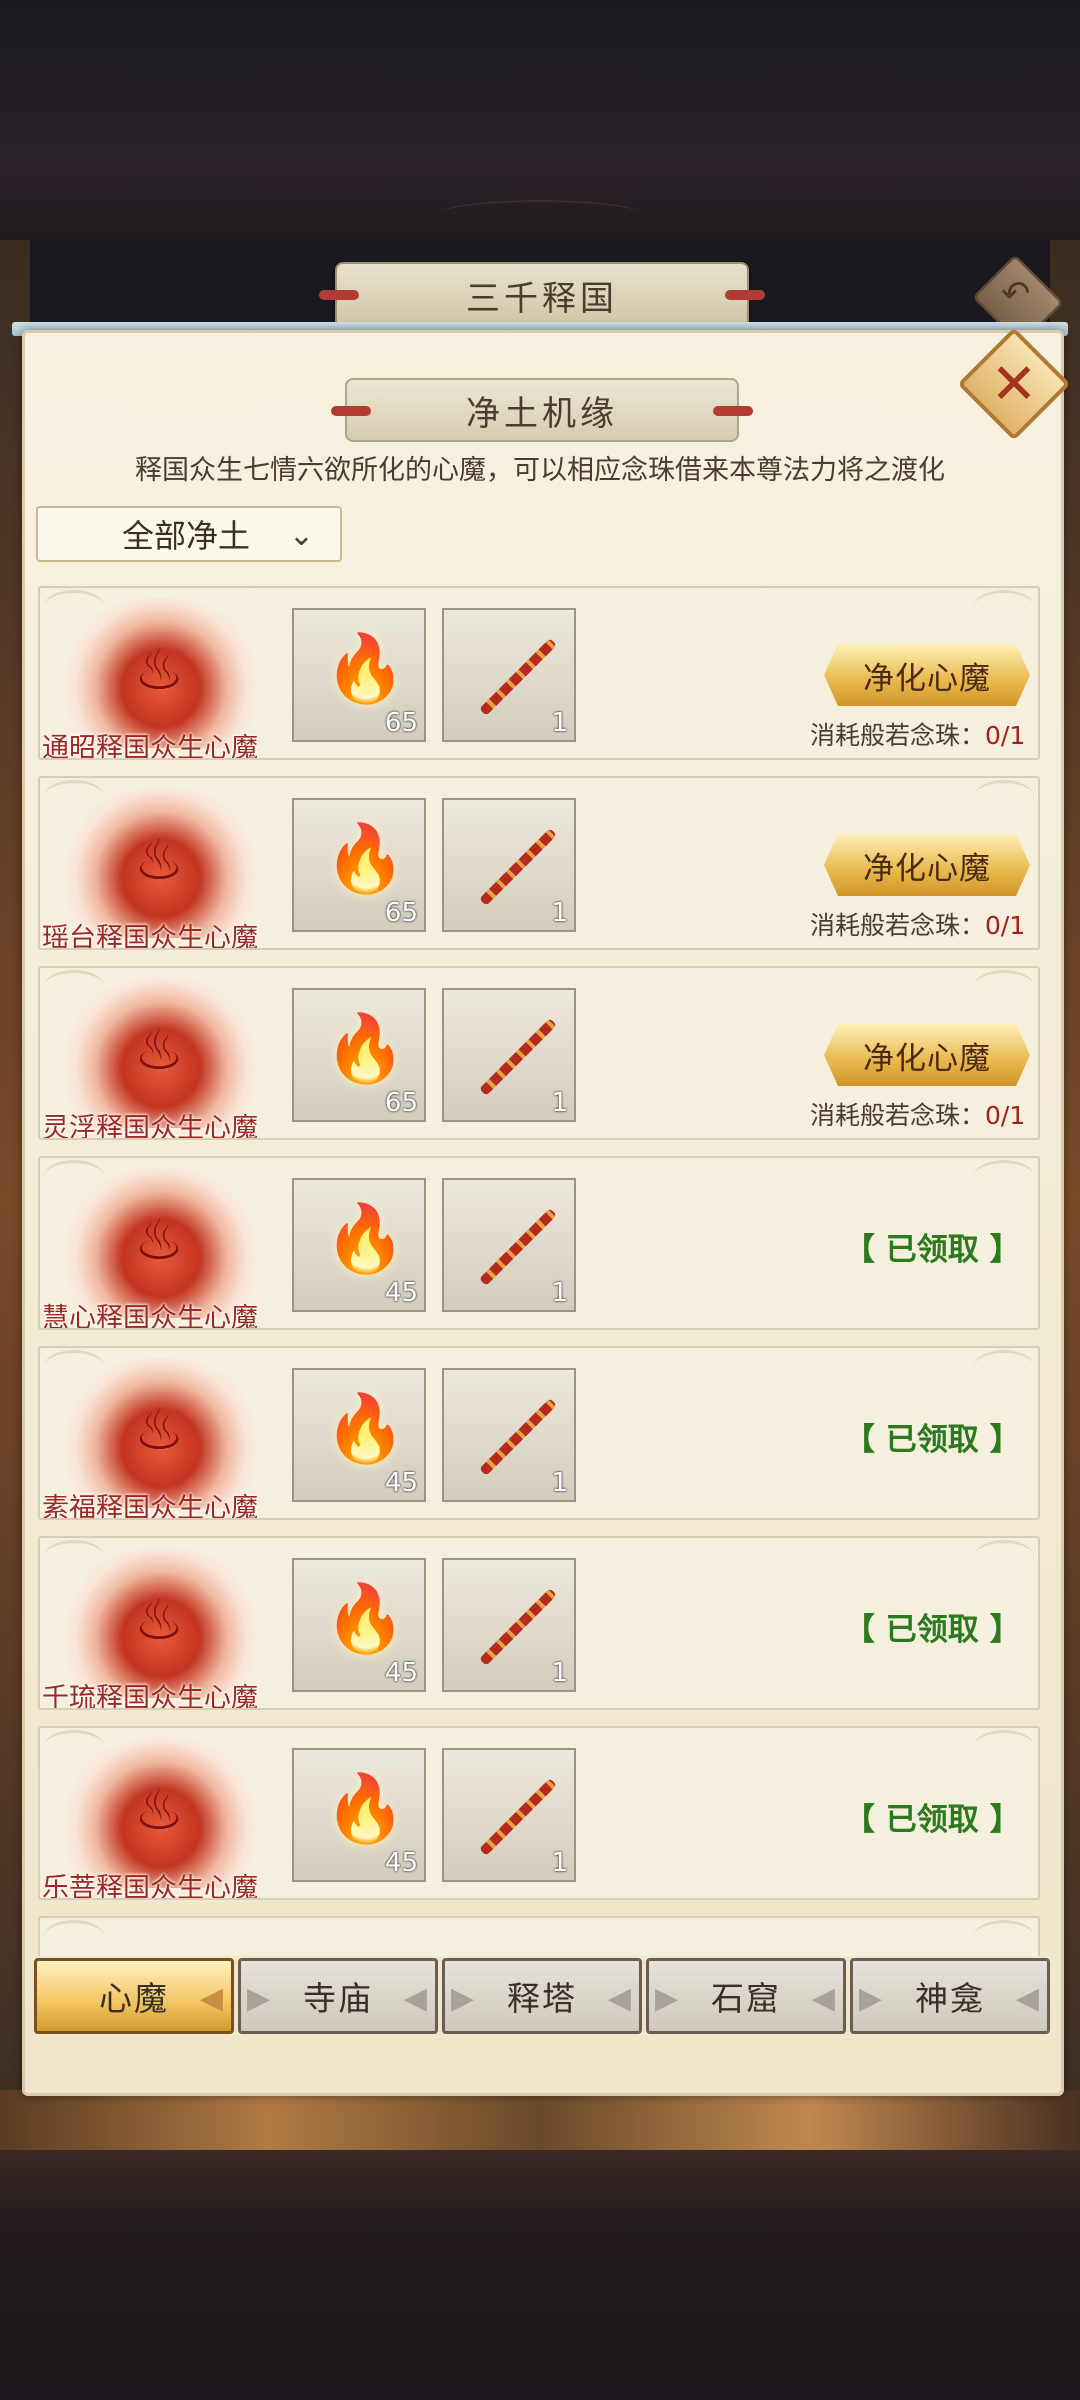 Image resolution: width=1080 pixels, height=2400 pixels. I want to click on tab-pagoda: ▶ 释塔 ◀, so click(542, 1996).